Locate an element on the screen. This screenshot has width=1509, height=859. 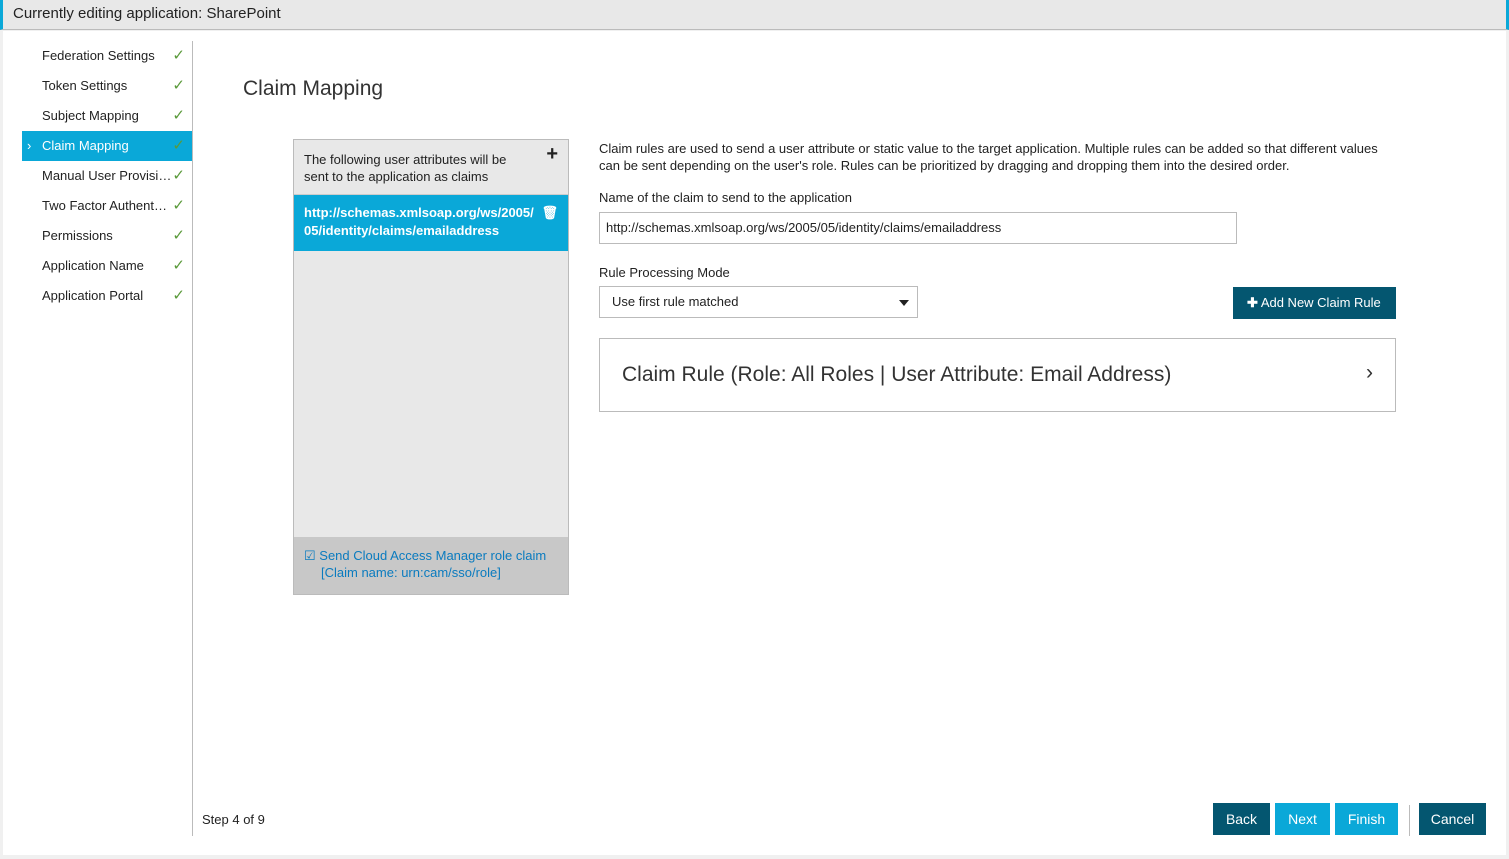
trash-icon: 🗑 is located at coordinates (549, 213).